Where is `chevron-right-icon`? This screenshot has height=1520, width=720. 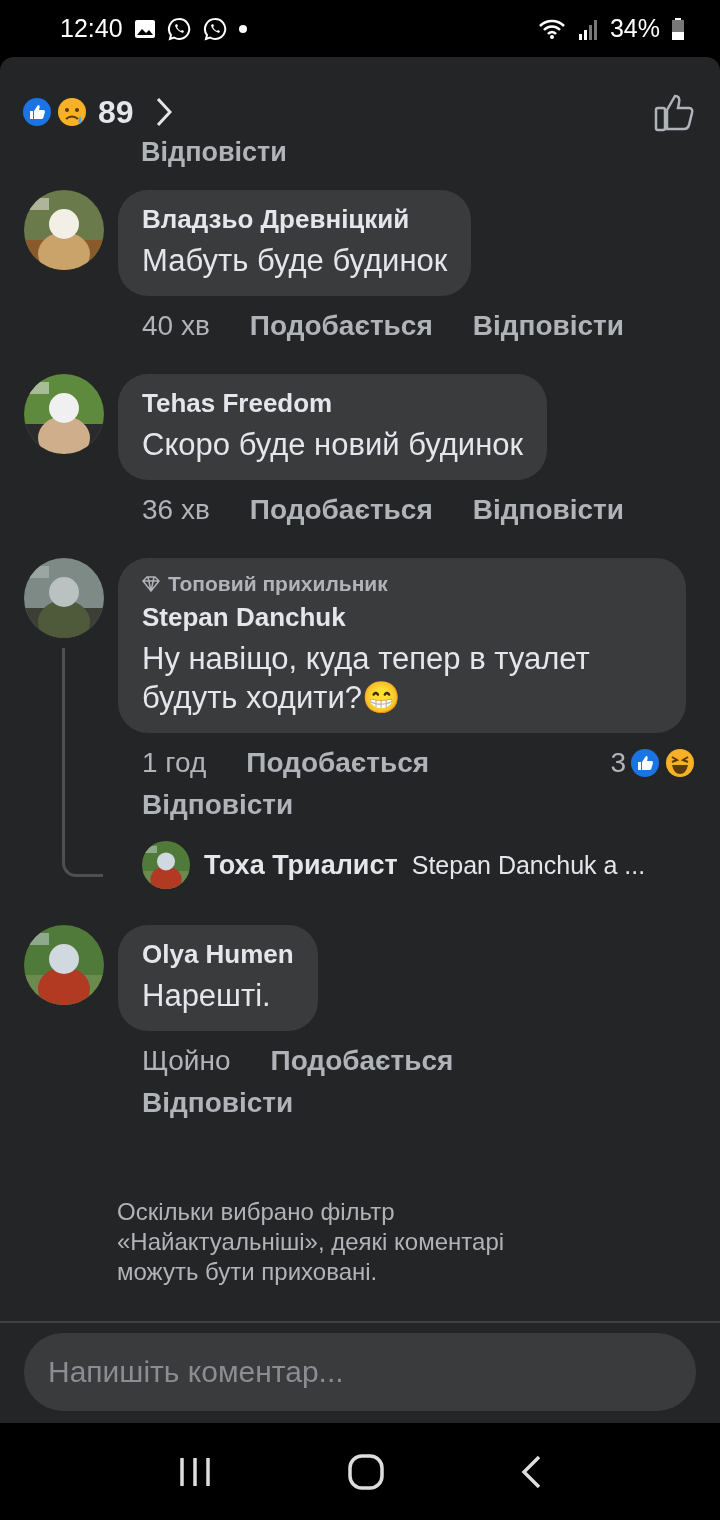
chevron-right-icon is located at coordinates (163, 112).